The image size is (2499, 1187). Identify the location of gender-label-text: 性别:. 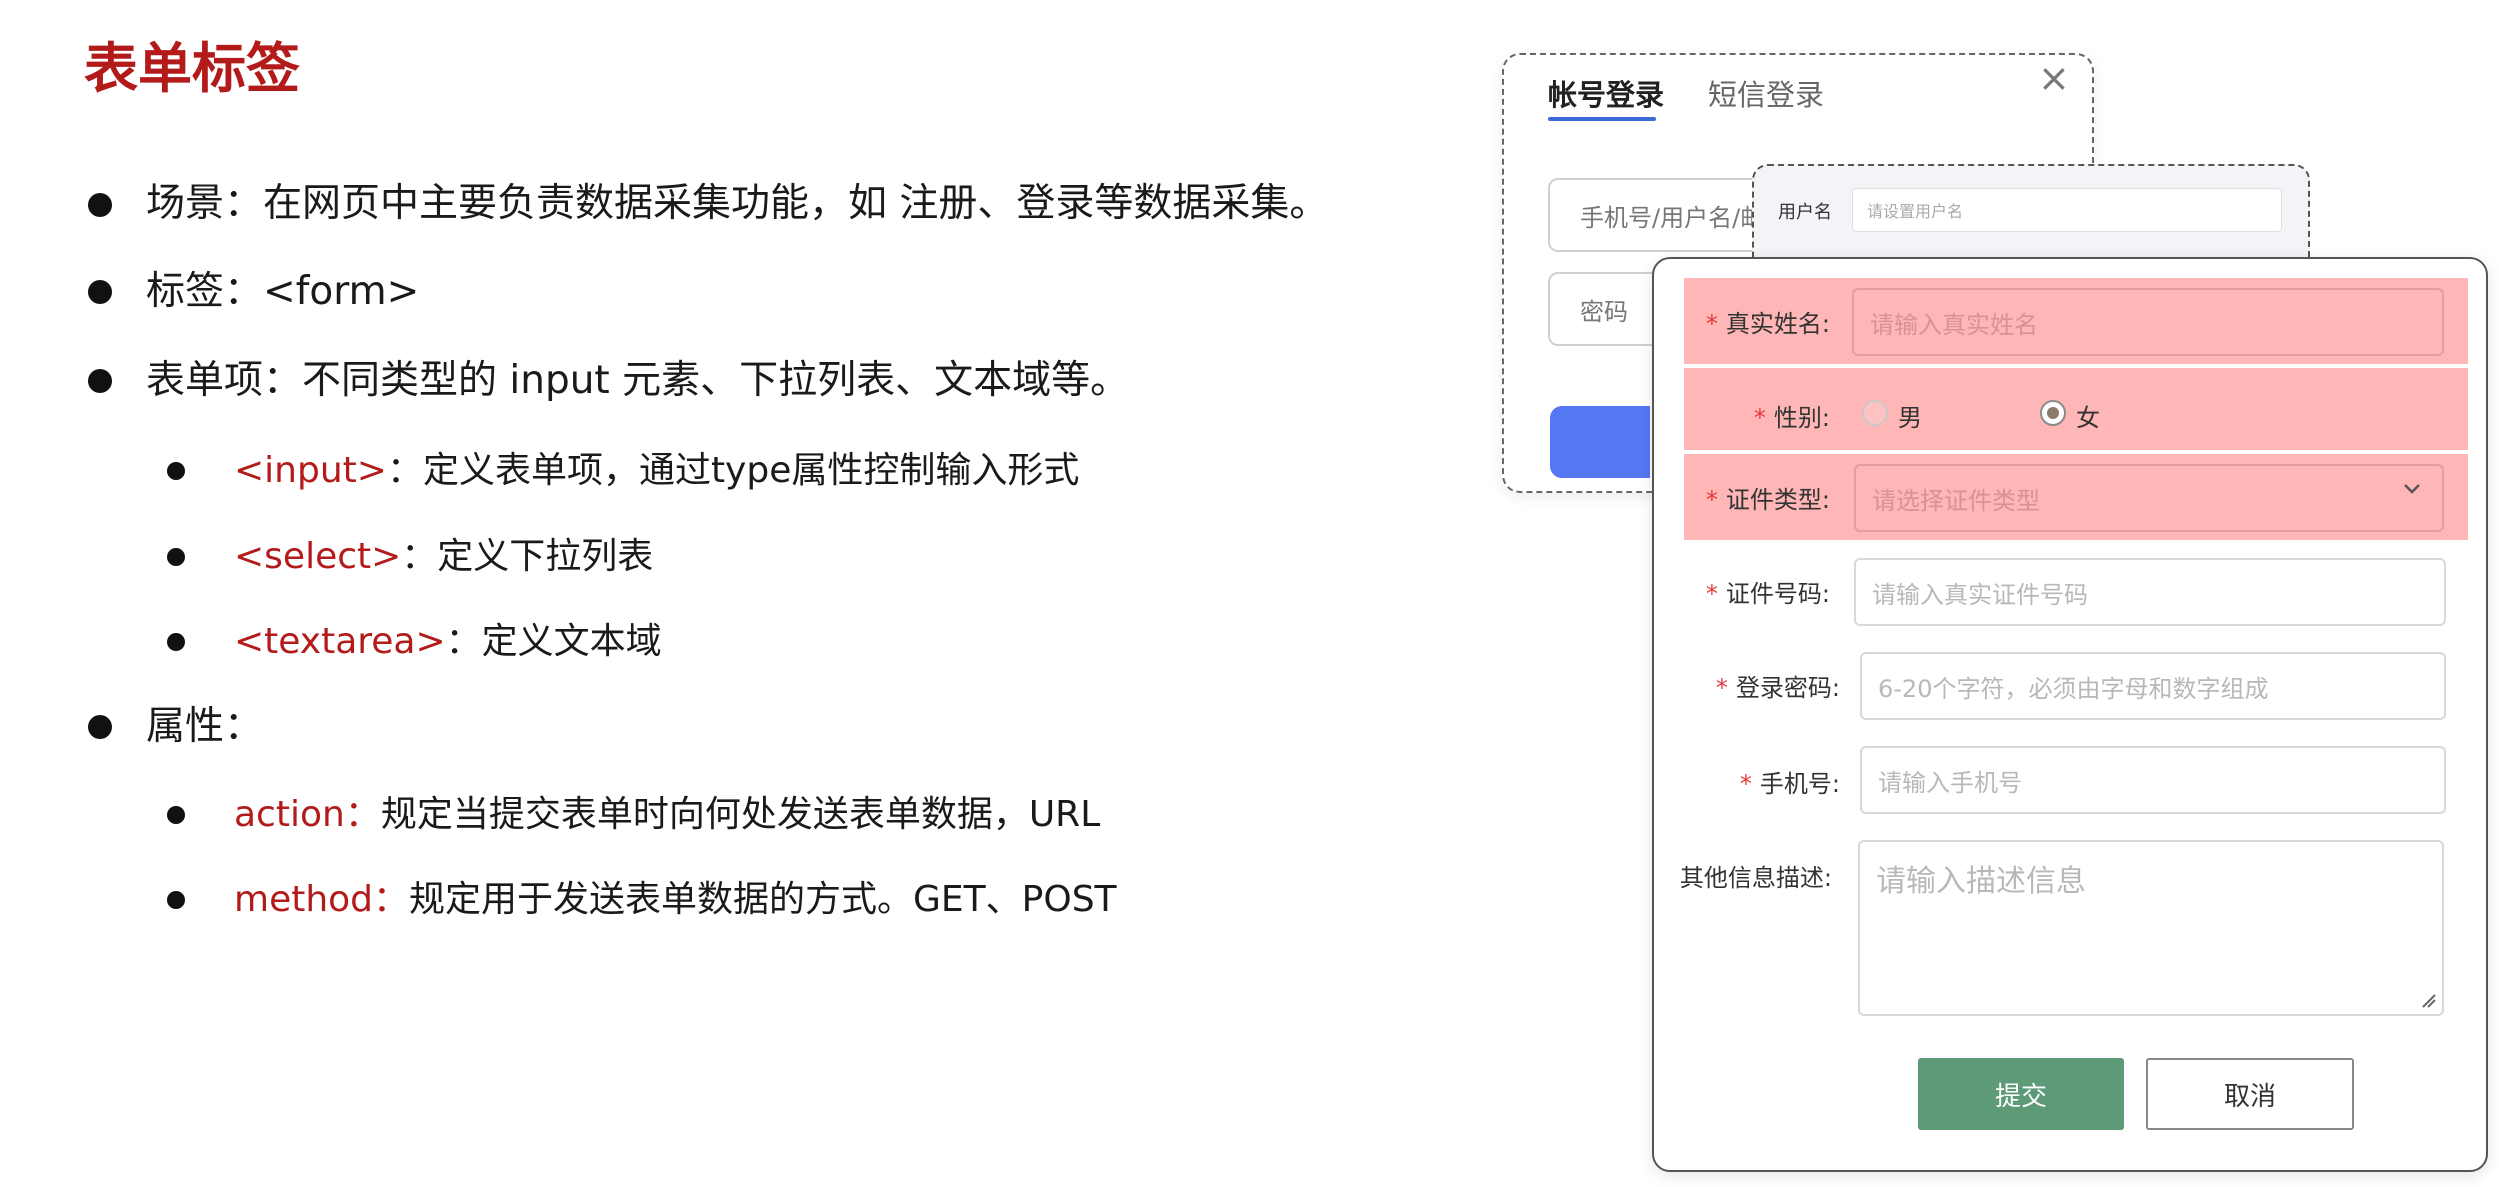
(1801, 418).